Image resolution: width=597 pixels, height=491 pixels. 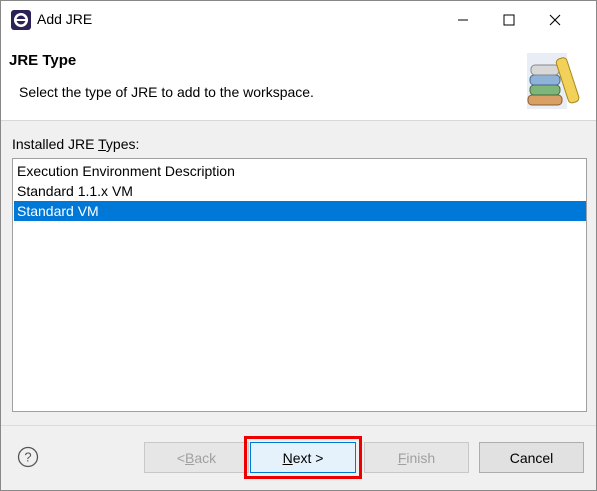 What do you see at coordinates (300, 171) in the screenshot?
I see `list-item-execution-environment: Execution Environment Description` at bounding box center [300, 171].